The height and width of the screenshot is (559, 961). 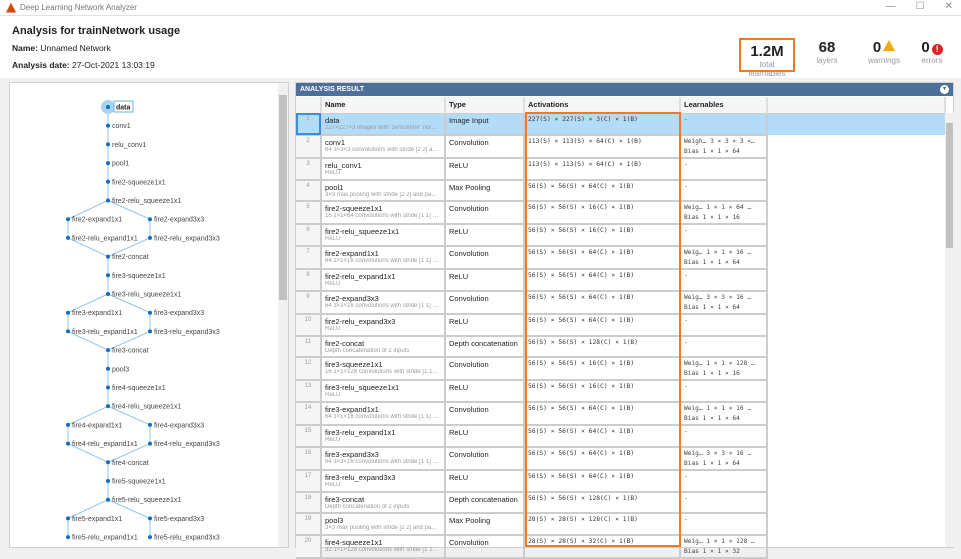 I want to click on analysis-date: Analysis date: 27-Oct-2021 13:03:19, so click(x=83, y=65).